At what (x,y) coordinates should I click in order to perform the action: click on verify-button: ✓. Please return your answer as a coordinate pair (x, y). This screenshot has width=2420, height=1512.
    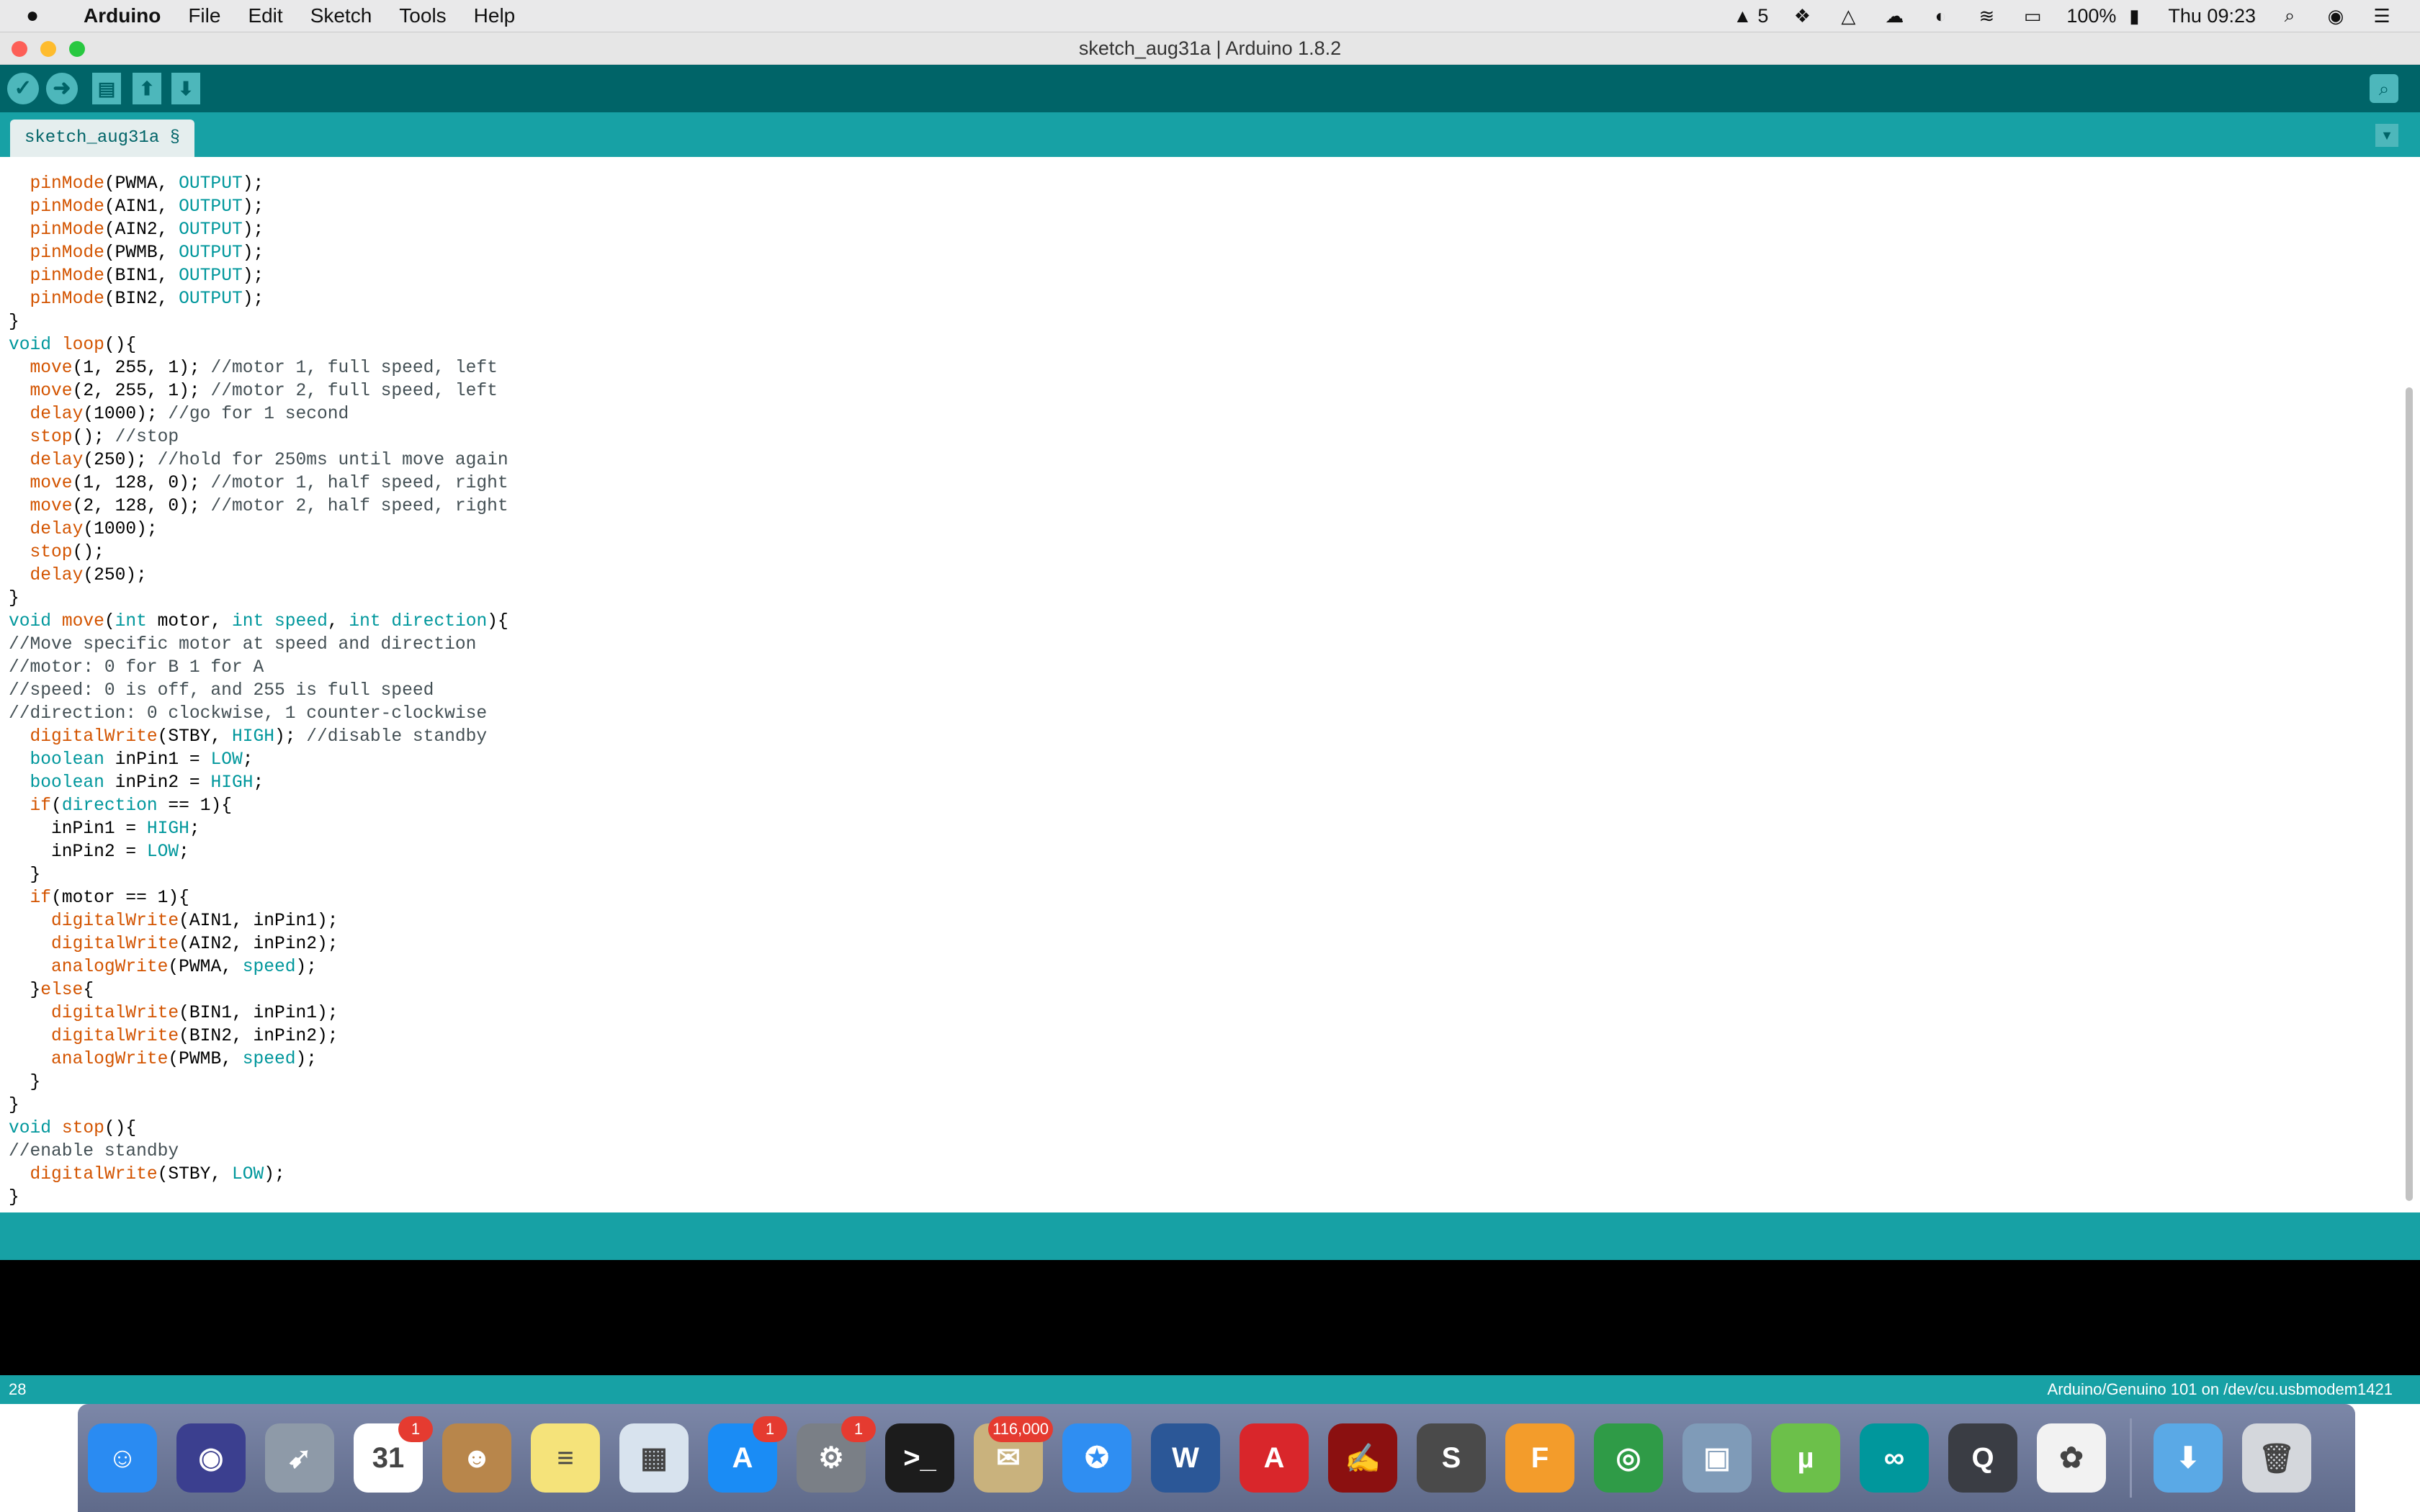
    Looking at the image, I should click on (23, 88).